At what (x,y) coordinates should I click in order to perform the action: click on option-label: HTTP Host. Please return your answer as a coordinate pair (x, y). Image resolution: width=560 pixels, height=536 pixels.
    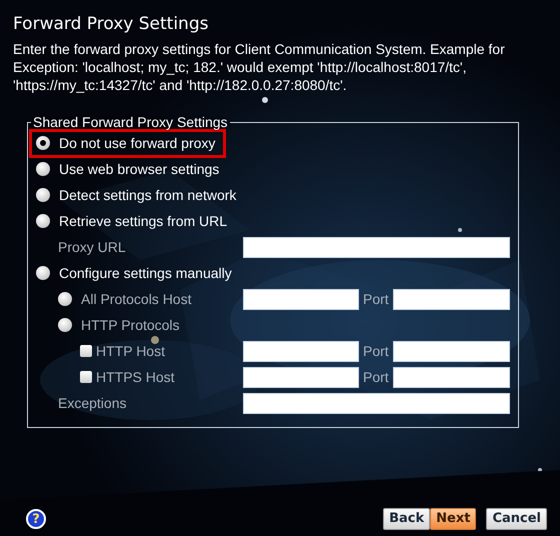
    Looking at the image, I should click on (130, 351).